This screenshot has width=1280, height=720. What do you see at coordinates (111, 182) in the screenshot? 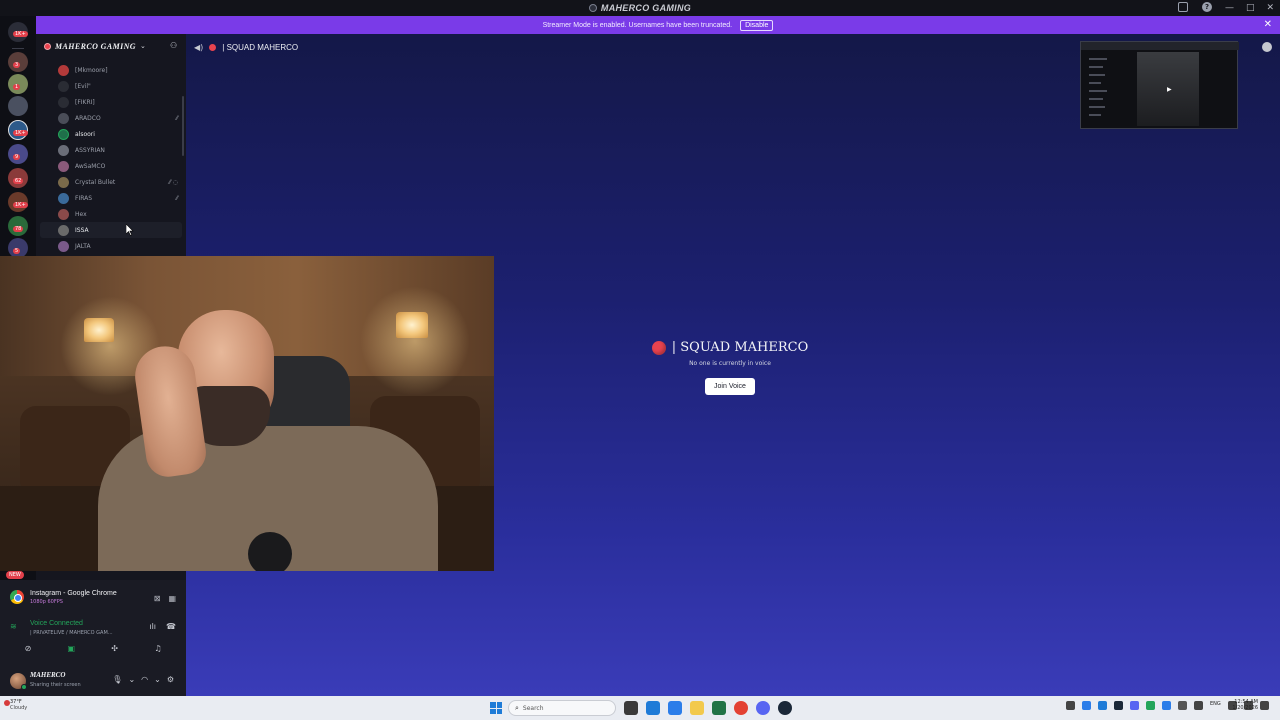
I see `member-item: Crystal Bullet ⁄⁄ ◌` at bounding box center [111, 182].